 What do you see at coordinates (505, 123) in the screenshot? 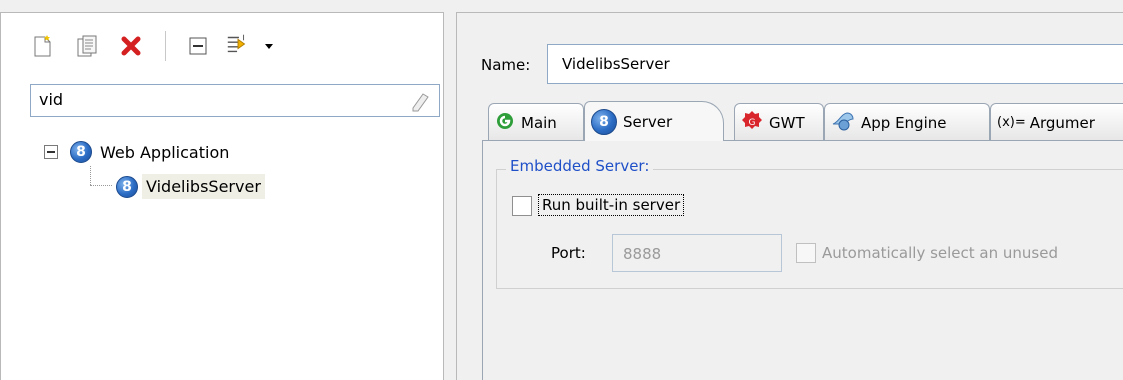
I see `main-run-icon` at bounding box center [505, 123].